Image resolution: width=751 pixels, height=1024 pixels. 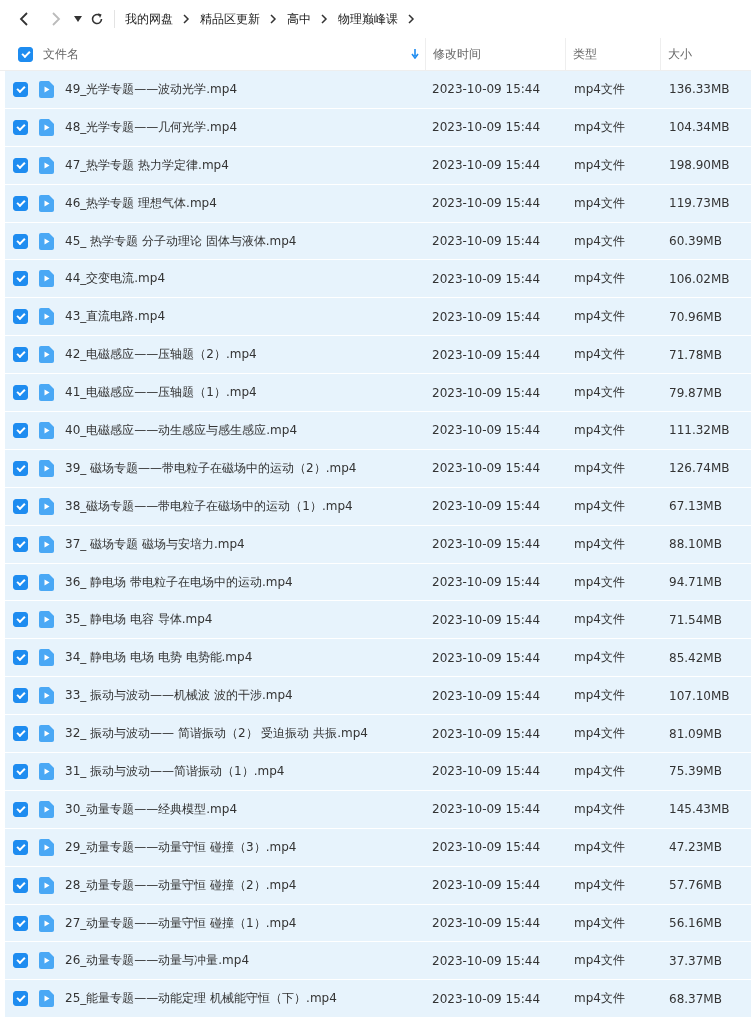 What do you see at coordinates (378, 203) in the screenshot?
I see `file-row: 46_热学专题 理想气体.mp4 2023-10-09 15:44 mp4文件 119.73MB` at bounding box center [378, 203].